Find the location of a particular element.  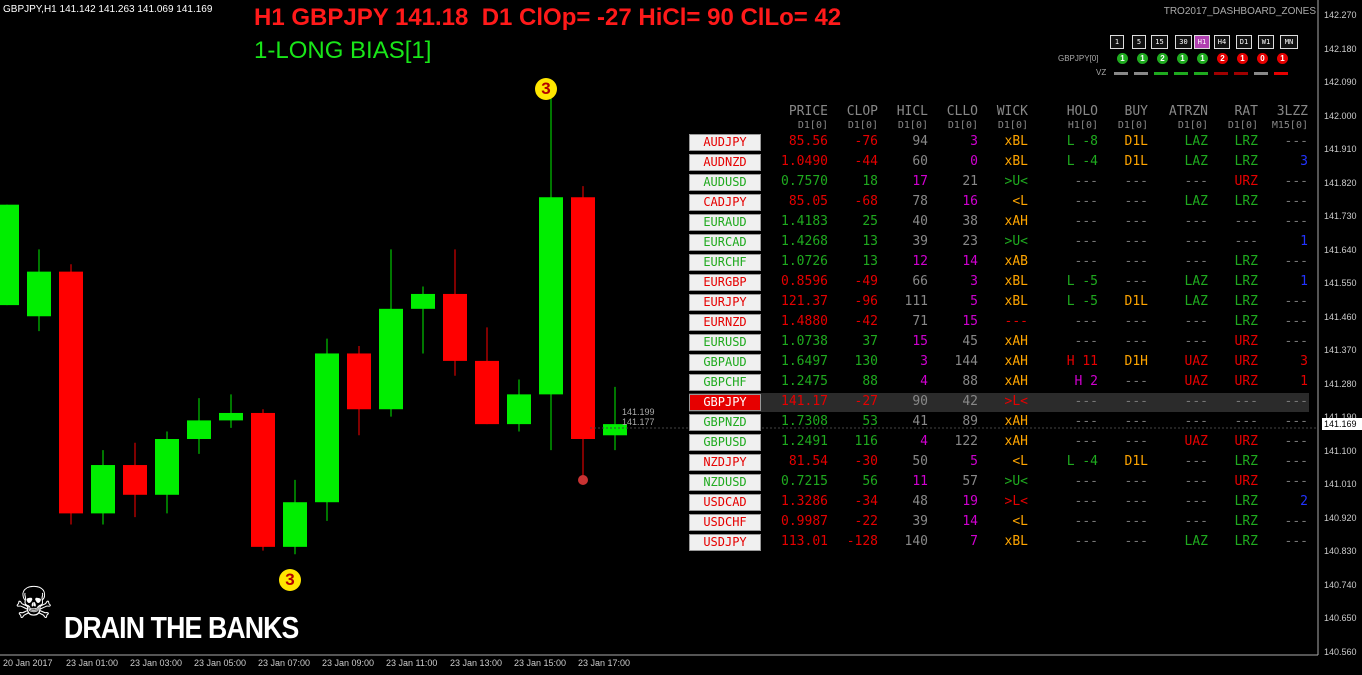

pair-button-gbpjpy: GBPJPY is located at coordinates (725, 402).